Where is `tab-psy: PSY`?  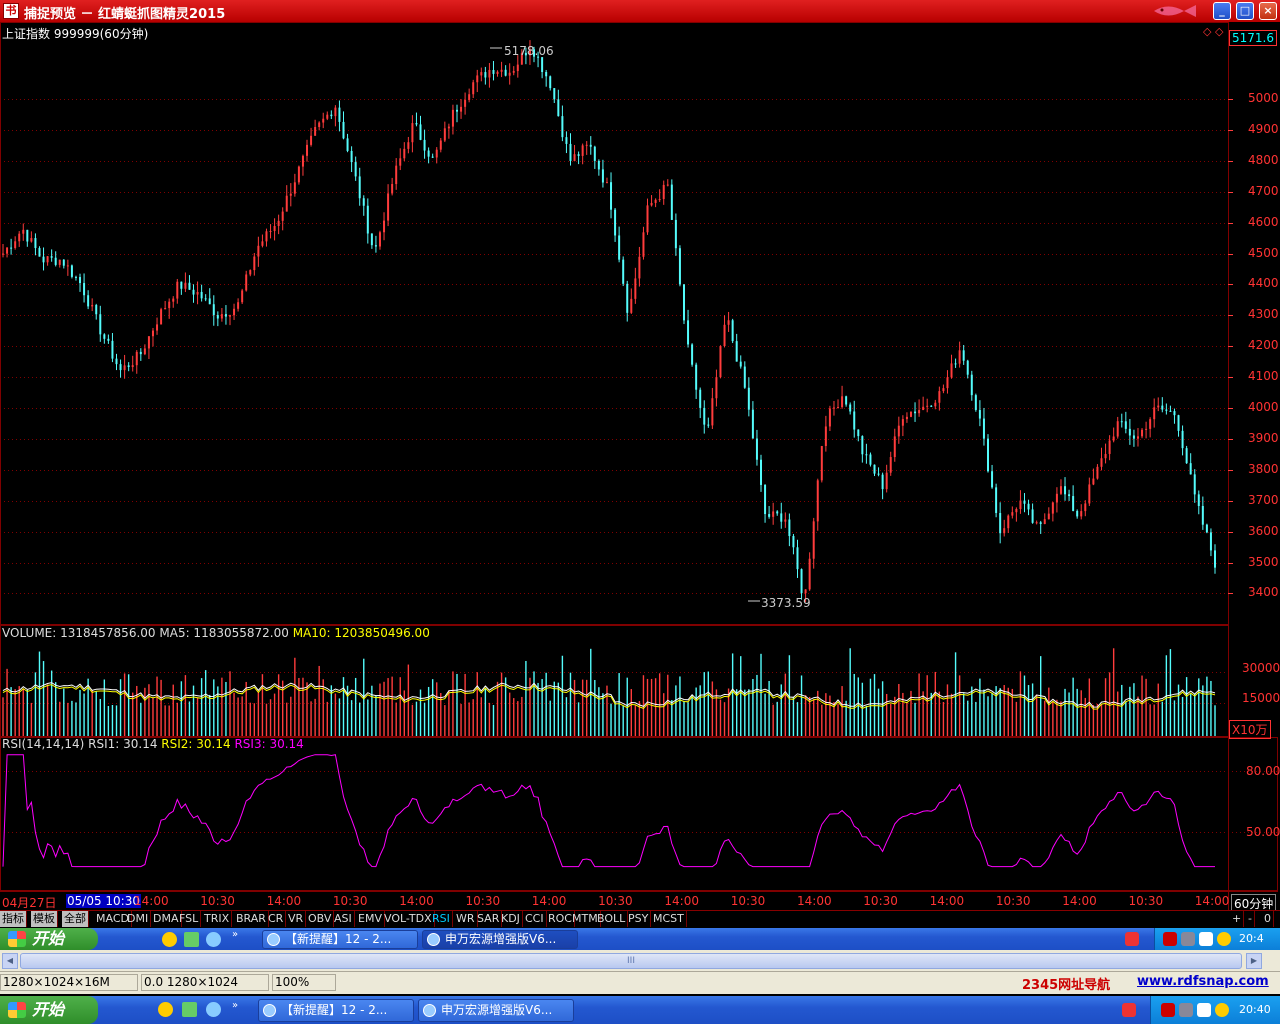 tab-psy: PSY is located at coordinates (639, 919).